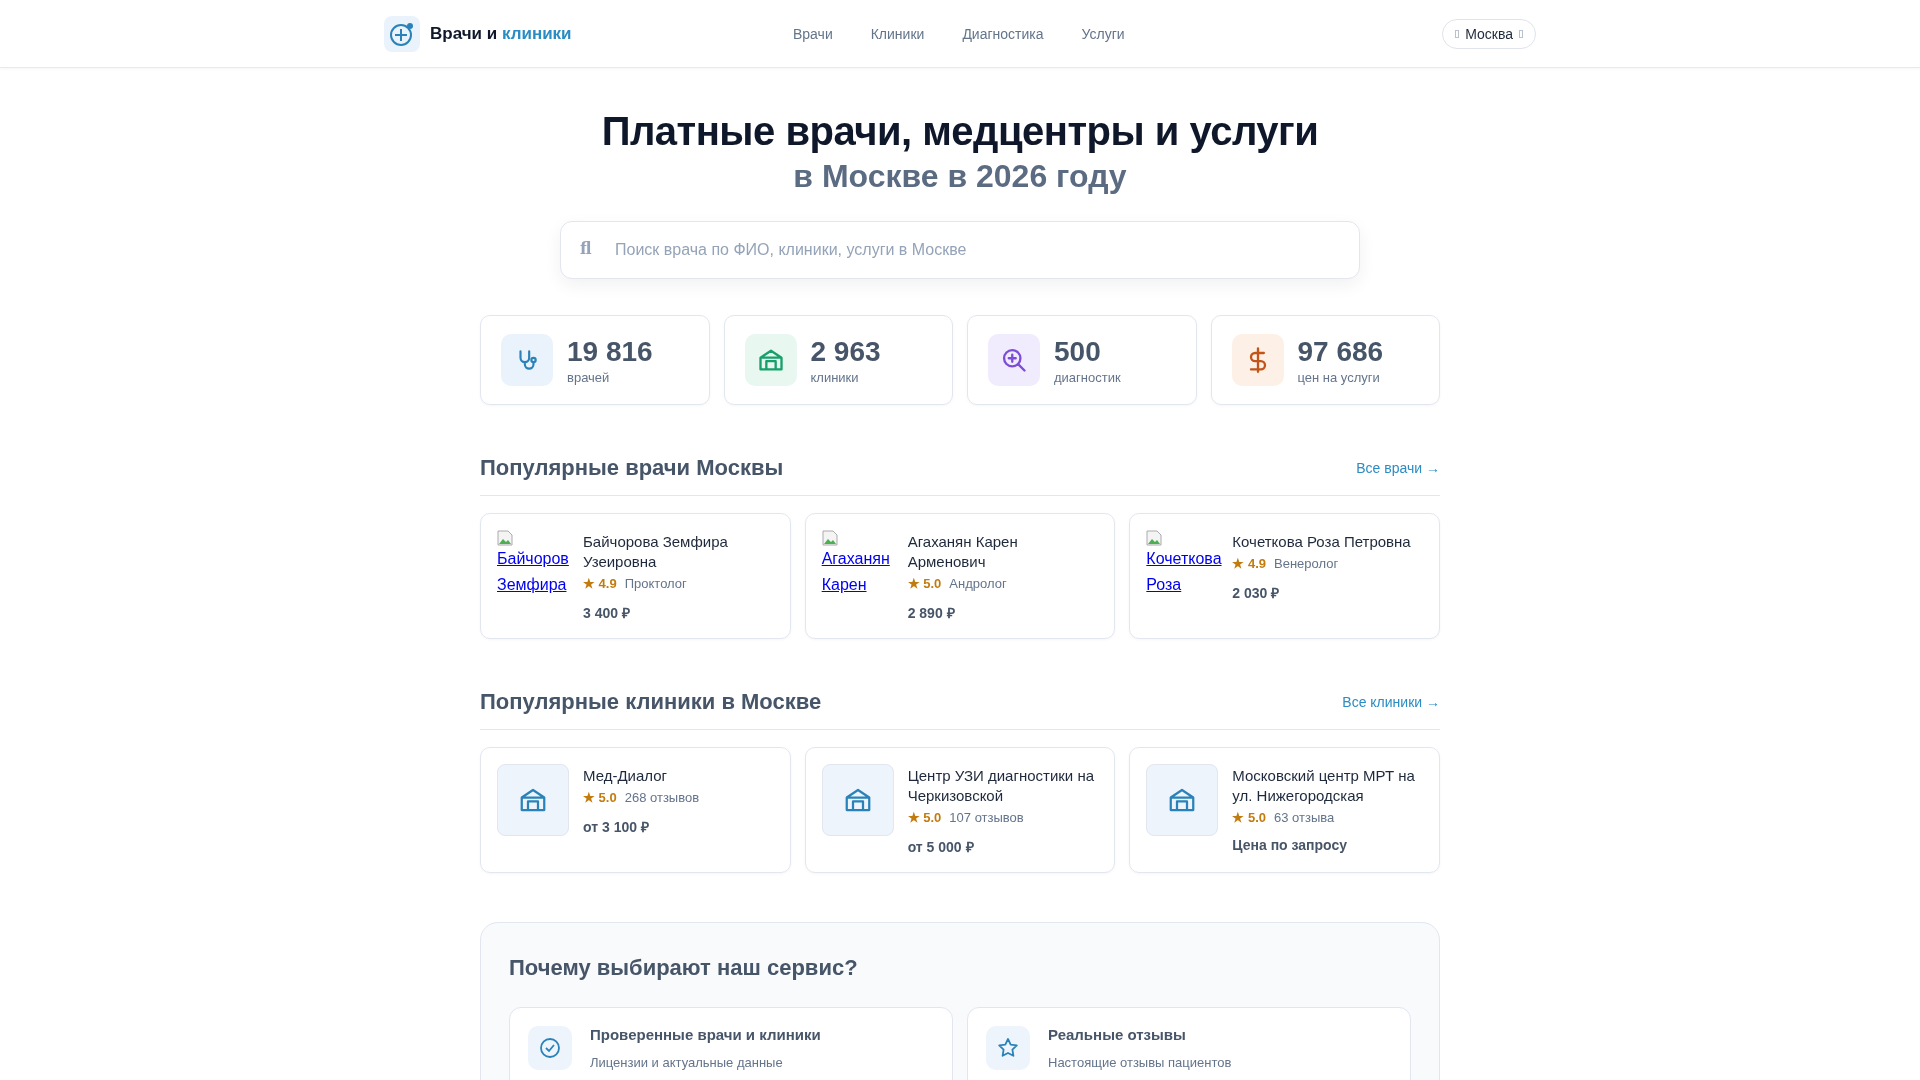  What do you see at coordinates (1078, 351) in the screenshot?
I see `stat-value: 500` at bounding box center [1078, 351].